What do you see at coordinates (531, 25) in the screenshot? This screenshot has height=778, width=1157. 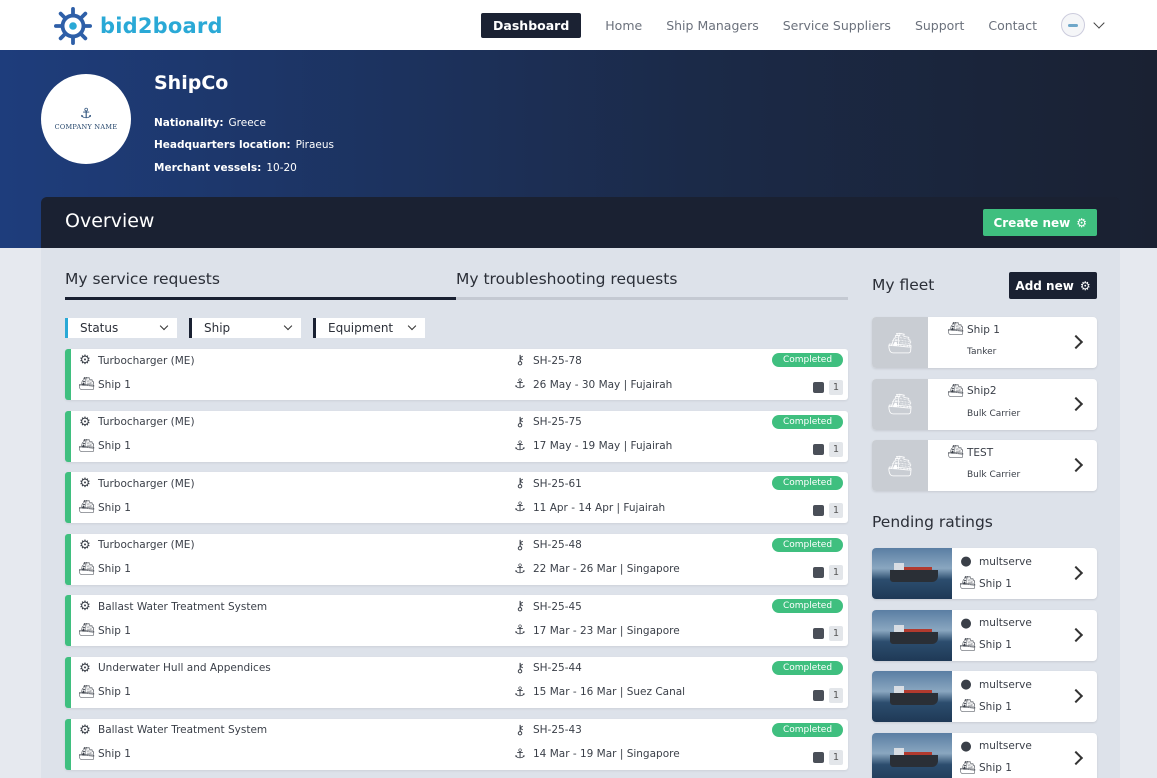 I see `nav-dashboard: Dashboard` at bounding box center [531, 25].